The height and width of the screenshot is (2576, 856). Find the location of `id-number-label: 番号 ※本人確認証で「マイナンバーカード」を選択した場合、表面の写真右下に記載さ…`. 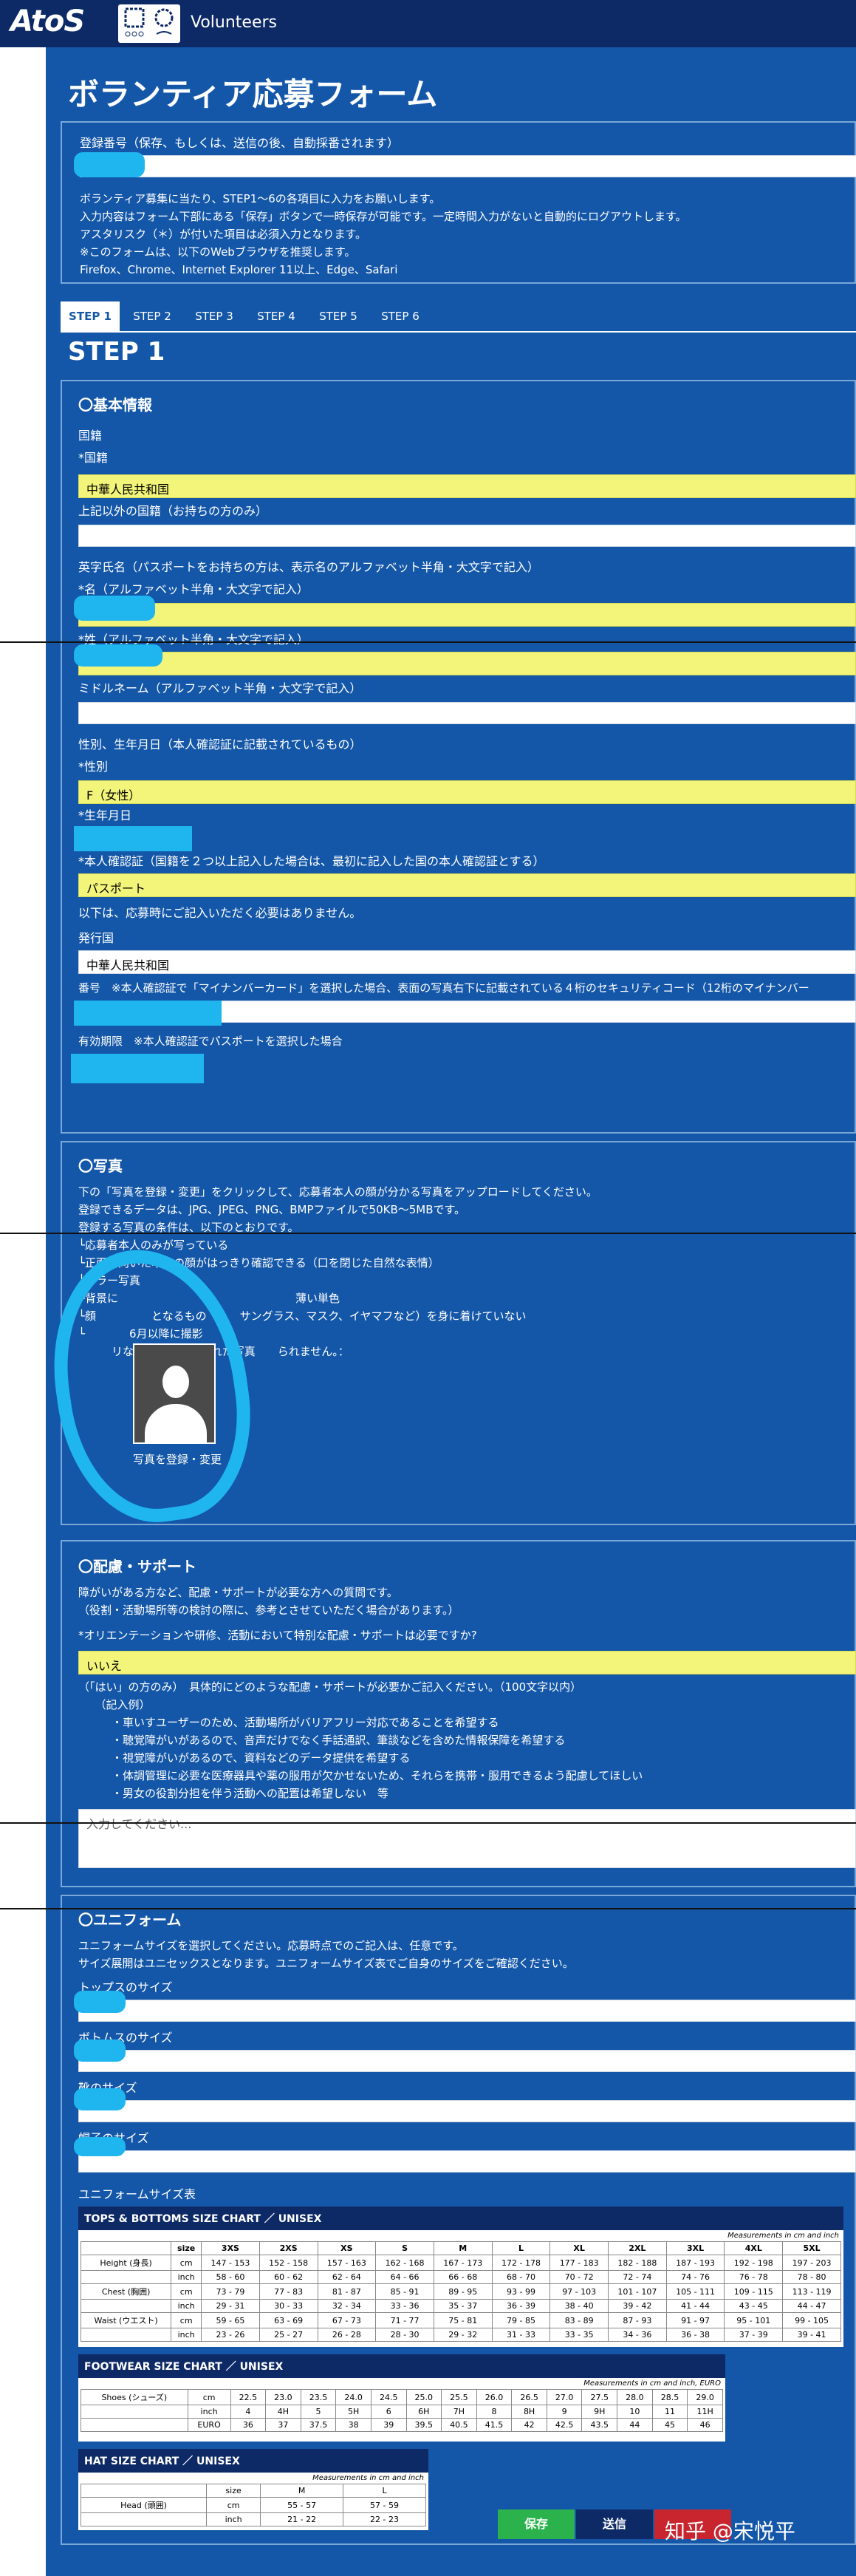

id-number-label: 番号 ※本人確認証で「マイナンバーカード」を選択した場合、表面の写真右下に記載さ… is located at coordinates (443, 988).